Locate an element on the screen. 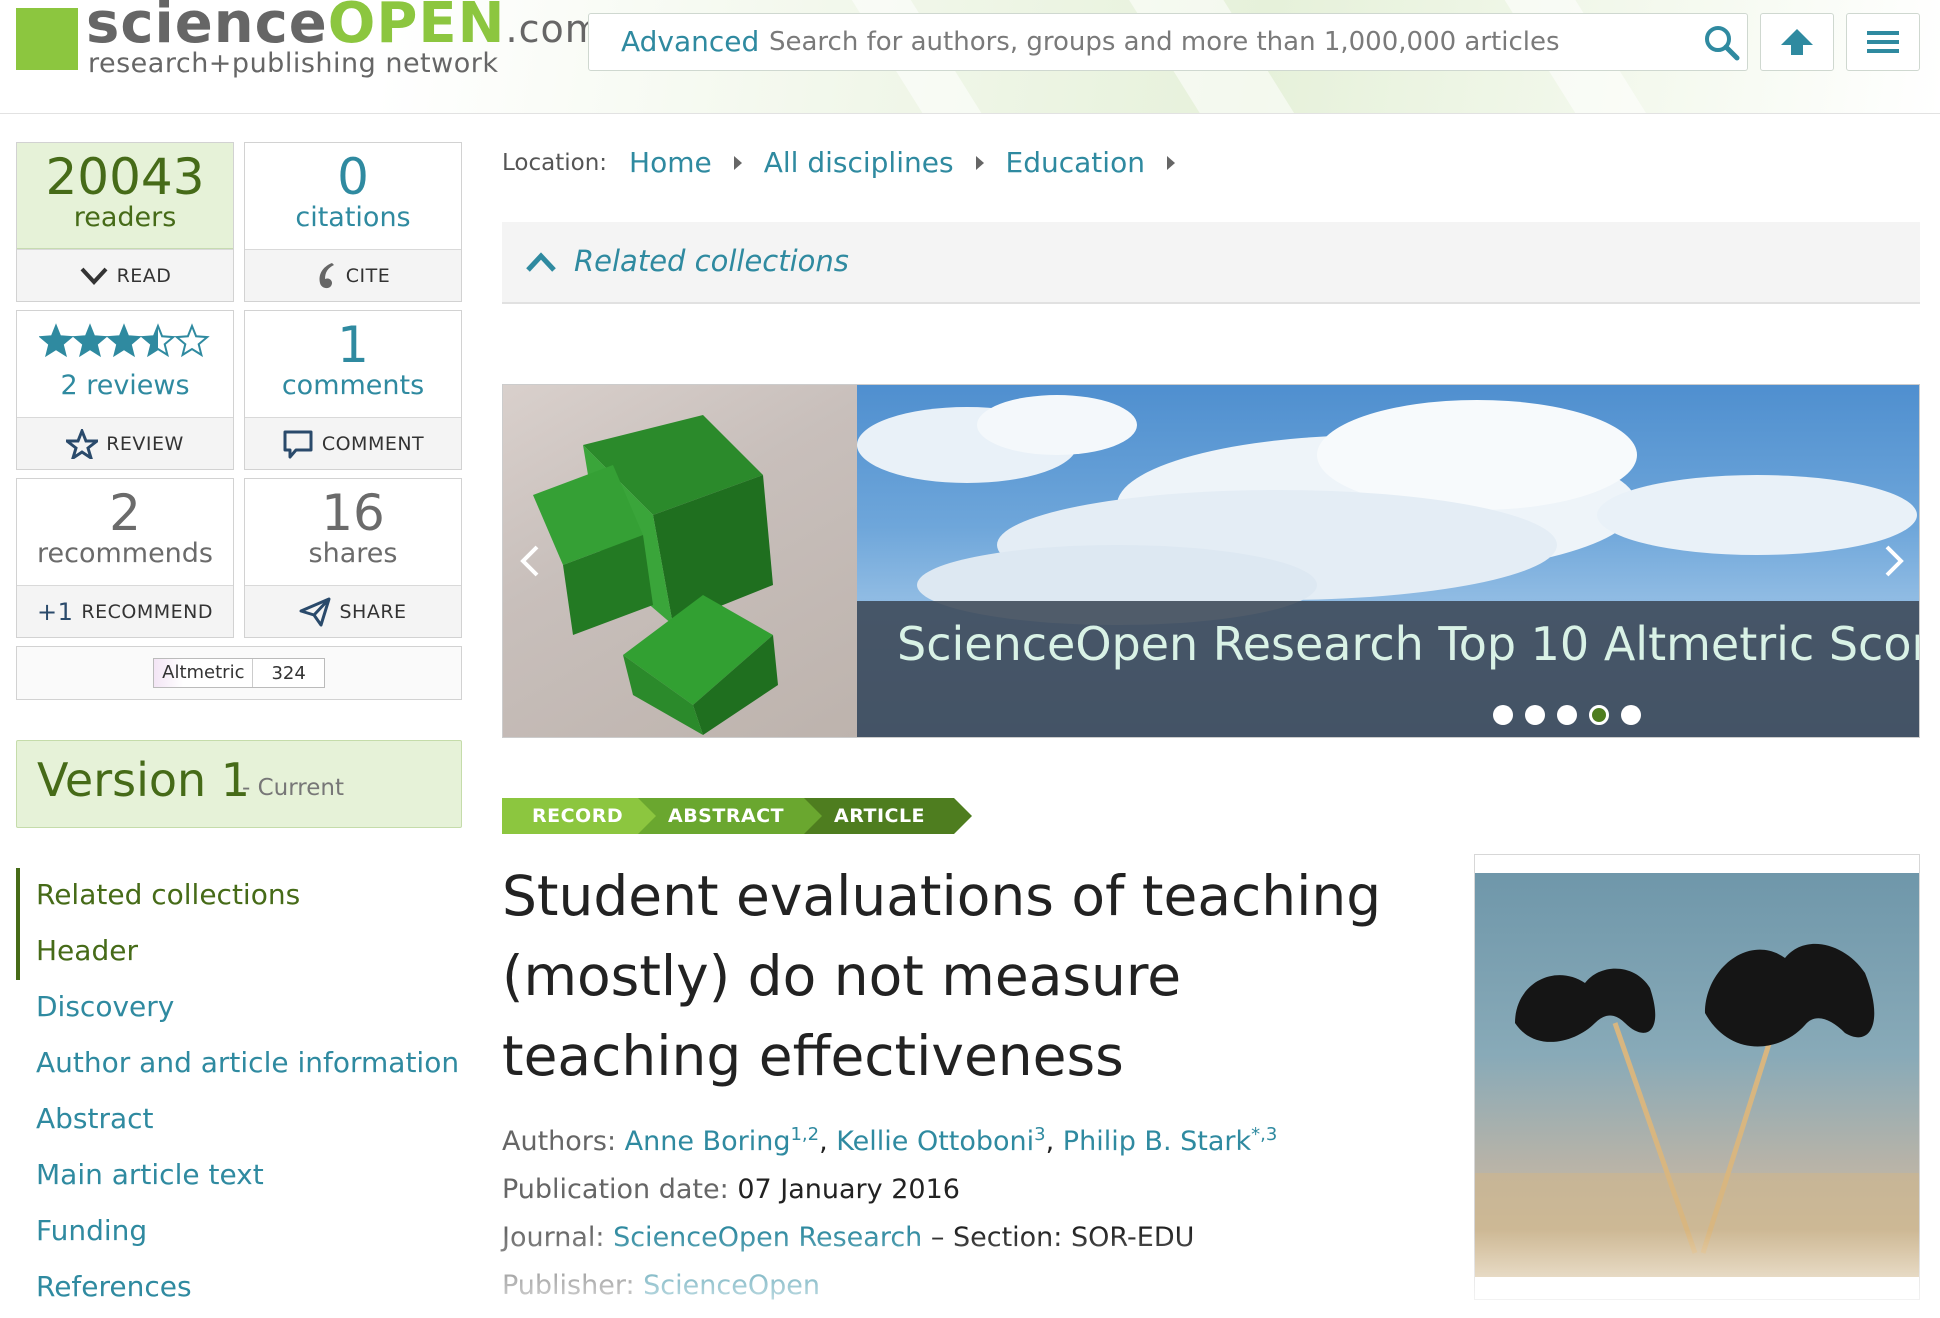  review-button: REVIEW is located at coordinates (125, 443).